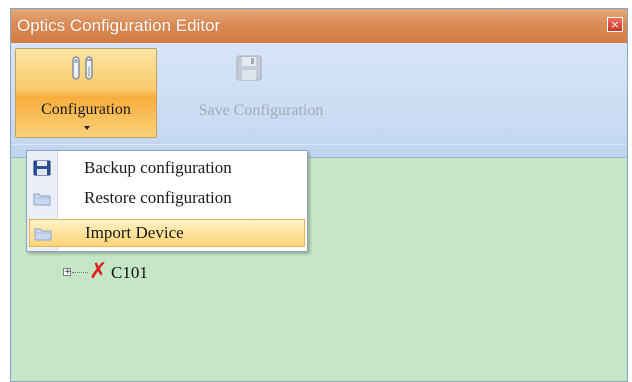  What do you see at coordinates (119, 25) in the screenshot?
I see `window-title: Optics Configuration Editor` at bounding box center [119, 25].